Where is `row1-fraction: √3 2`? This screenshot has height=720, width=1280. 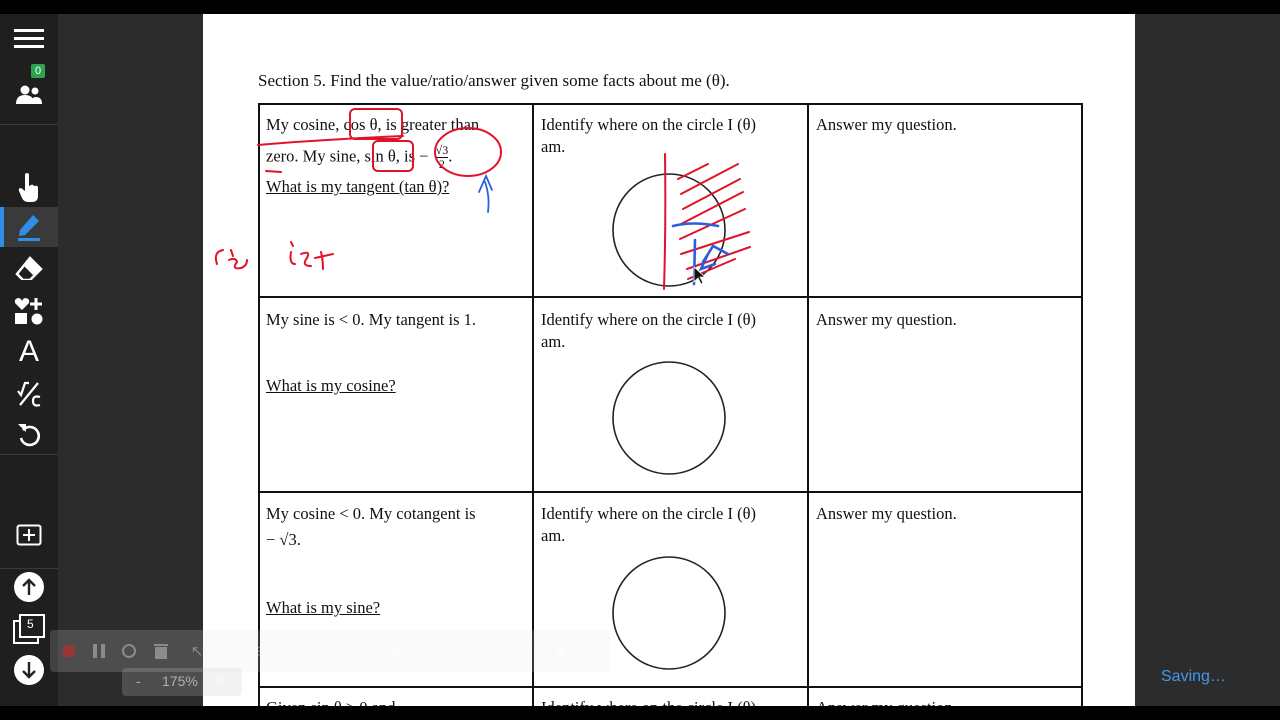 row1-fraction: √3 2 is located at coordinates (442, 157).